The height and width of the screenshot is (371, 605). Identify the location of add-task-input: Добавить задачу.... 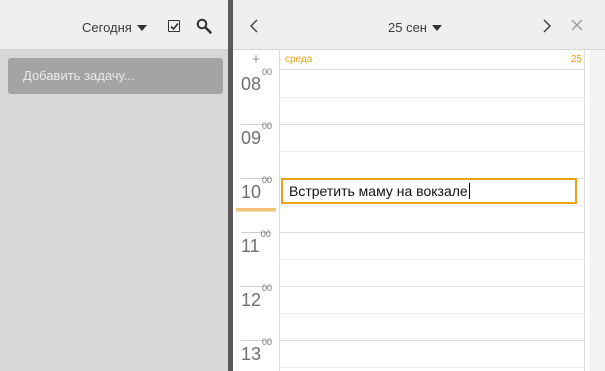
(115, 76).